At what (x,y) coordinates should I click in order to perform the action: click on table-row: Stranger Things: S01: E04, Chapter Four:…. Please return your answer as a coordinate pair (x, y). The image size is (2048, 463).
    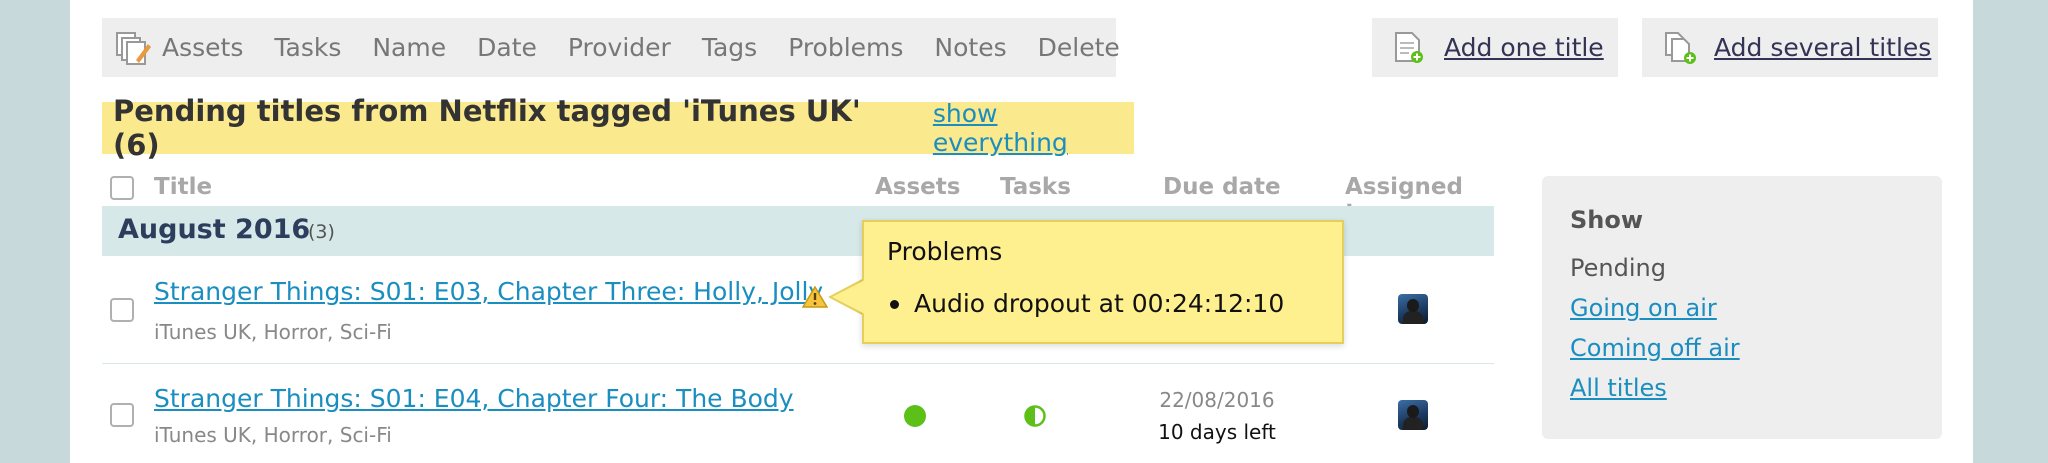
    Looking at the image, I should click on (798, 413).